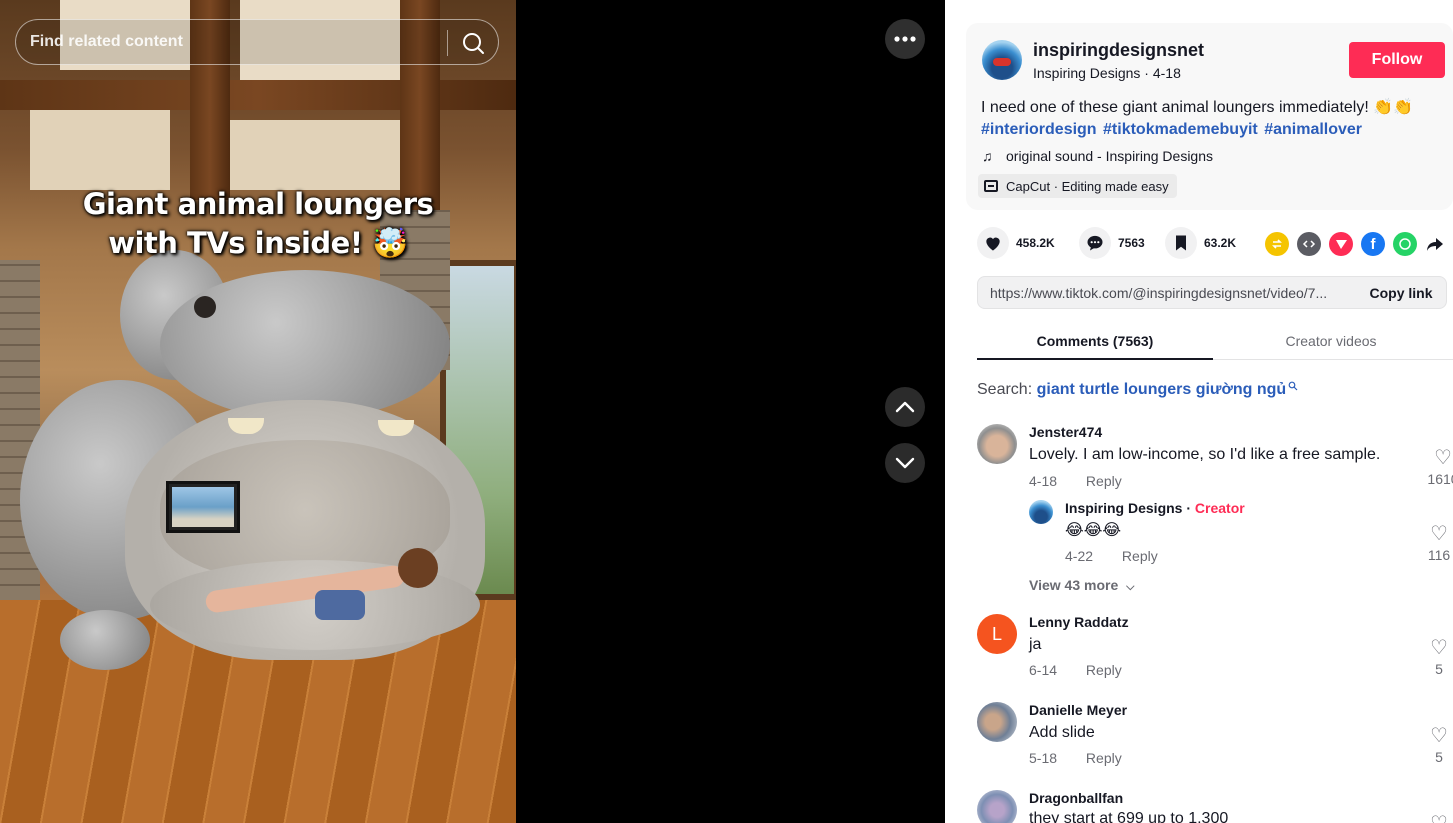 The width and height of the screenshot is (1453, 823). What do you see at coordinates (1200, 243) in the screenshot?
I see `save-button: 63.2K` at bounding box center [1200, 243].